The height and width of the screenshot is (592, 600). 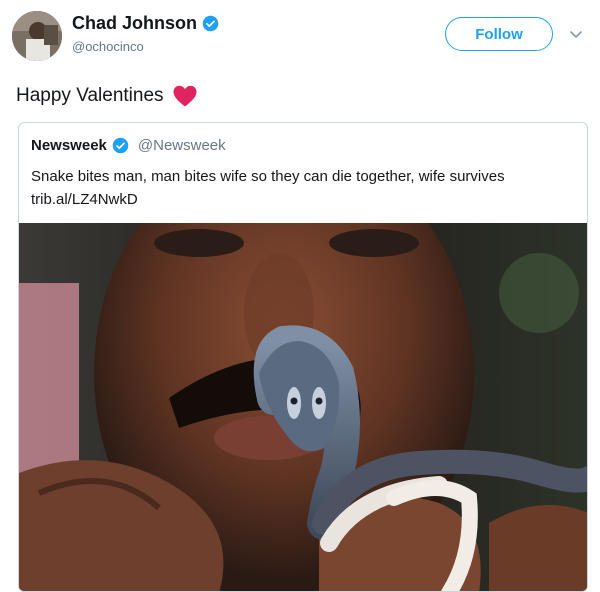 I want to click on quoted-author-name: Newsweek, so click(x=69, y=145).